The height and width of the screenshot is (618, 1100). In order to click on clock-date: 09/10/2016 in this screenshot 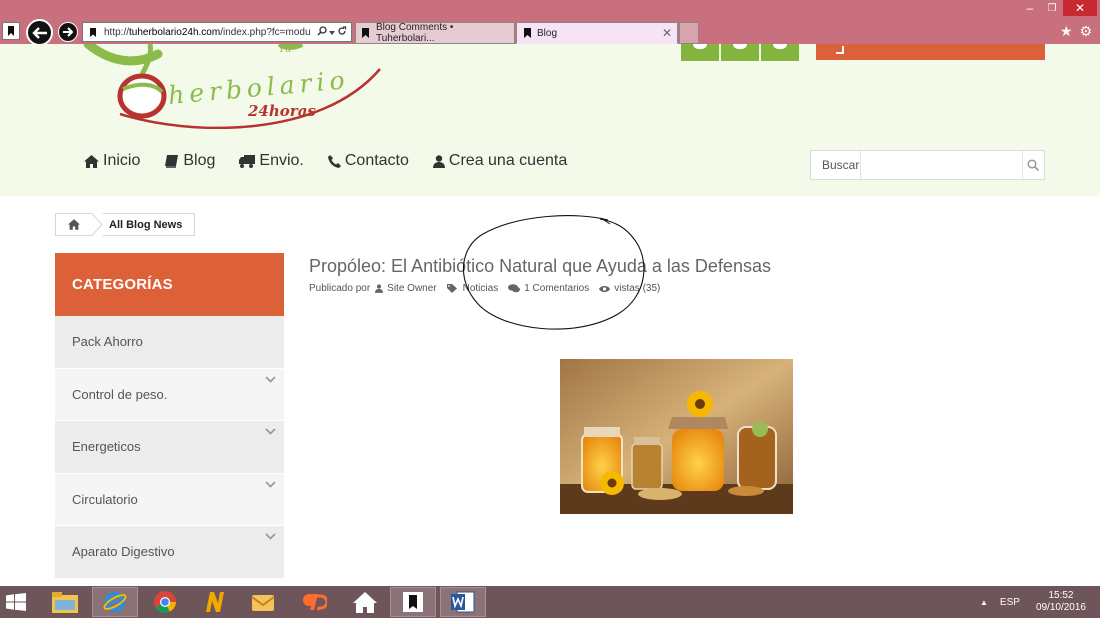, I will do `click(1060, 607)`.